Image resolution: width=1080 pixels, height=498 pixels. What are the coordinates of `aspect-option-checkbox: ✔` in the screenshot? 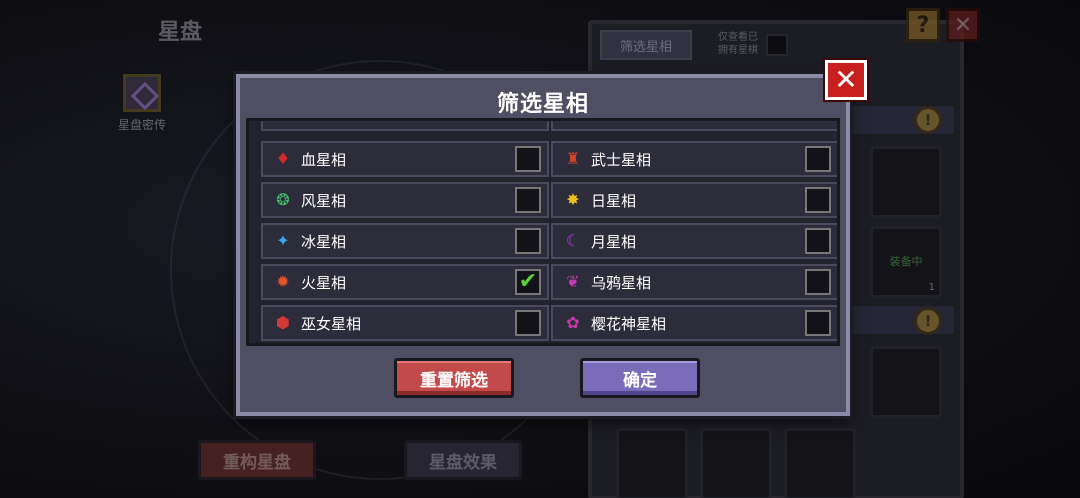 It's located at (528, 282).